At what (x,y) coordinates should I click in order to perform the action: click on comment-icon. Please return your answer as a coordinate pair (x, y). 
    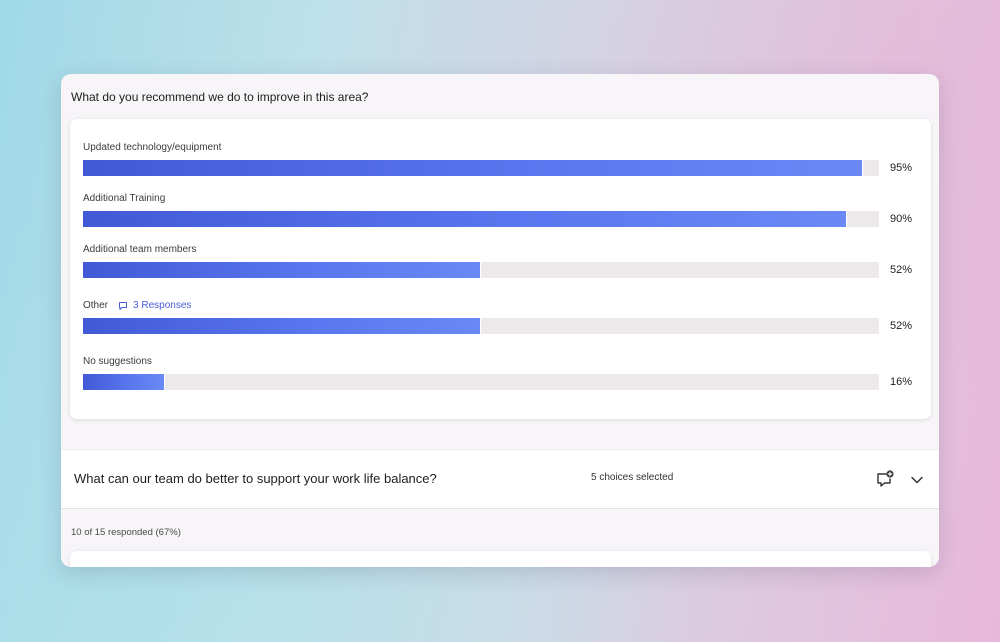
    Looking at the image, I should click on (123, 305).